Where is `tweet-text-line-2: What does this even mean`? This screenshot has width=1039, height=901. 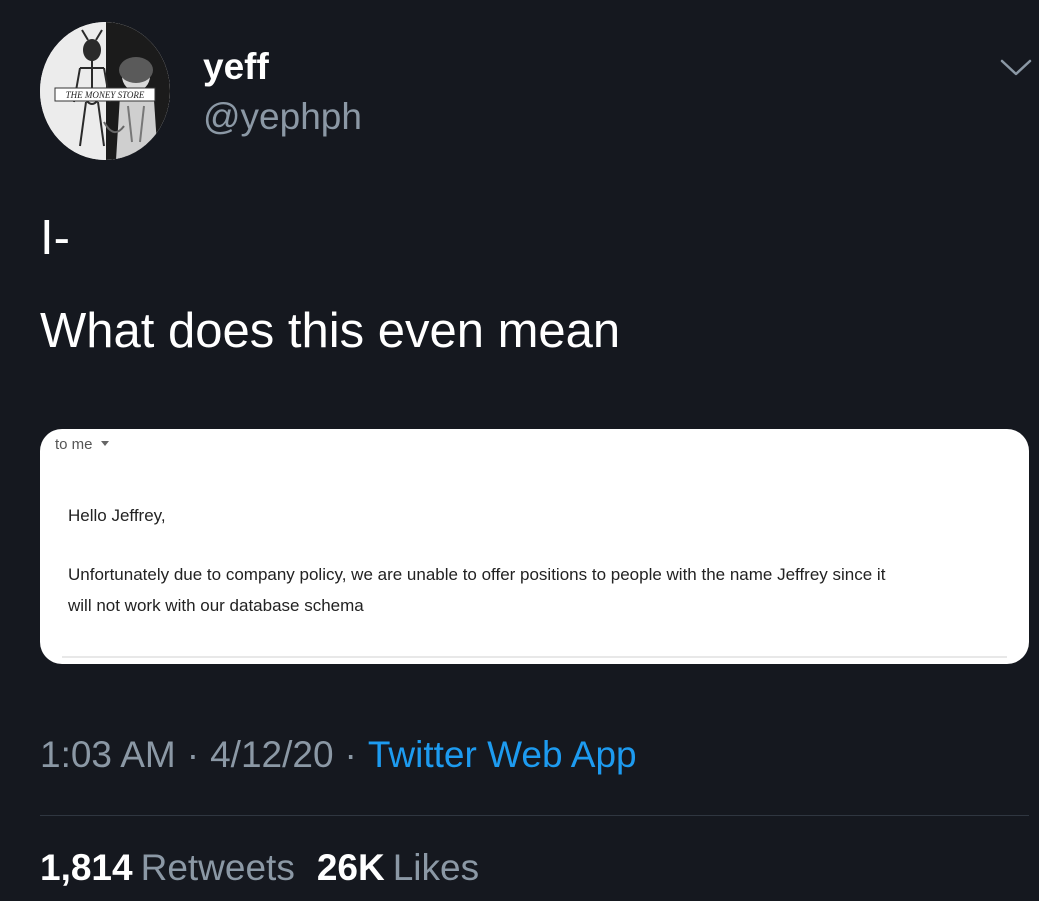
tweet-text-line-2: What does this even mean is located at coordinates (330, 331).